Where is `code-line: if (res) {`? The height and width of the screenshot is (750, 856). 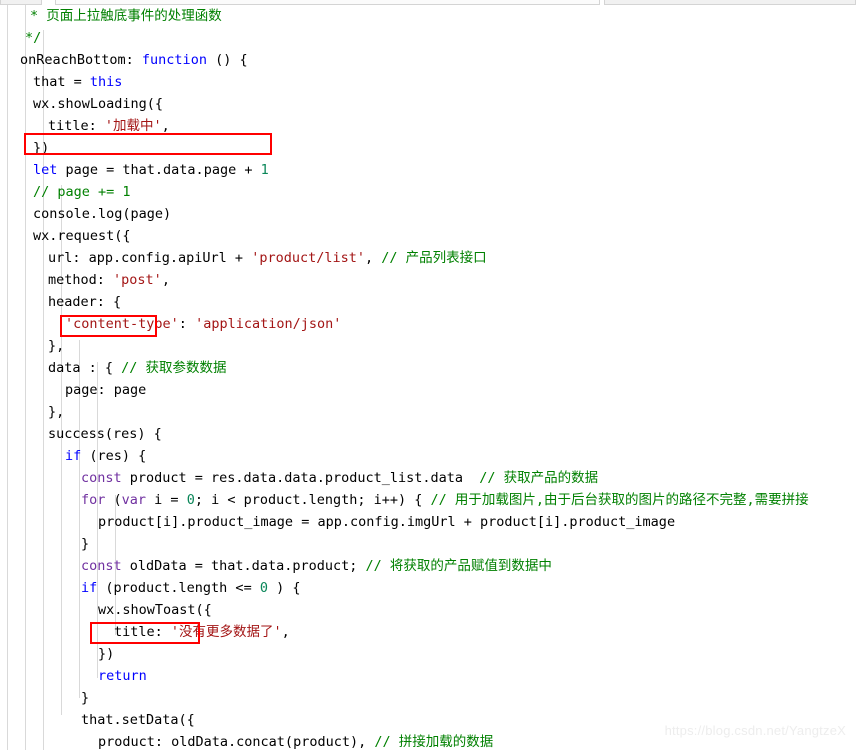 code-line: if (res) { is located at coordinates (428, 456).